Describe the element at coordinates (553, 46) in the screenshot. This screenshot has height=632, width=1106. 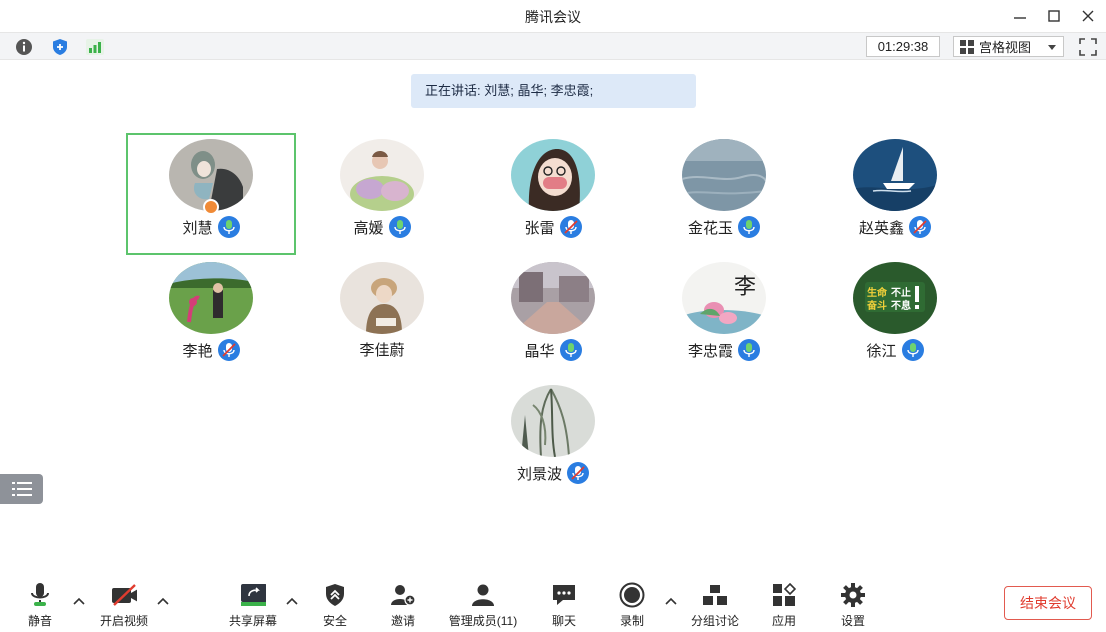
I see `meeting-info-bar: 01:29:38 宫格视图` at that location.